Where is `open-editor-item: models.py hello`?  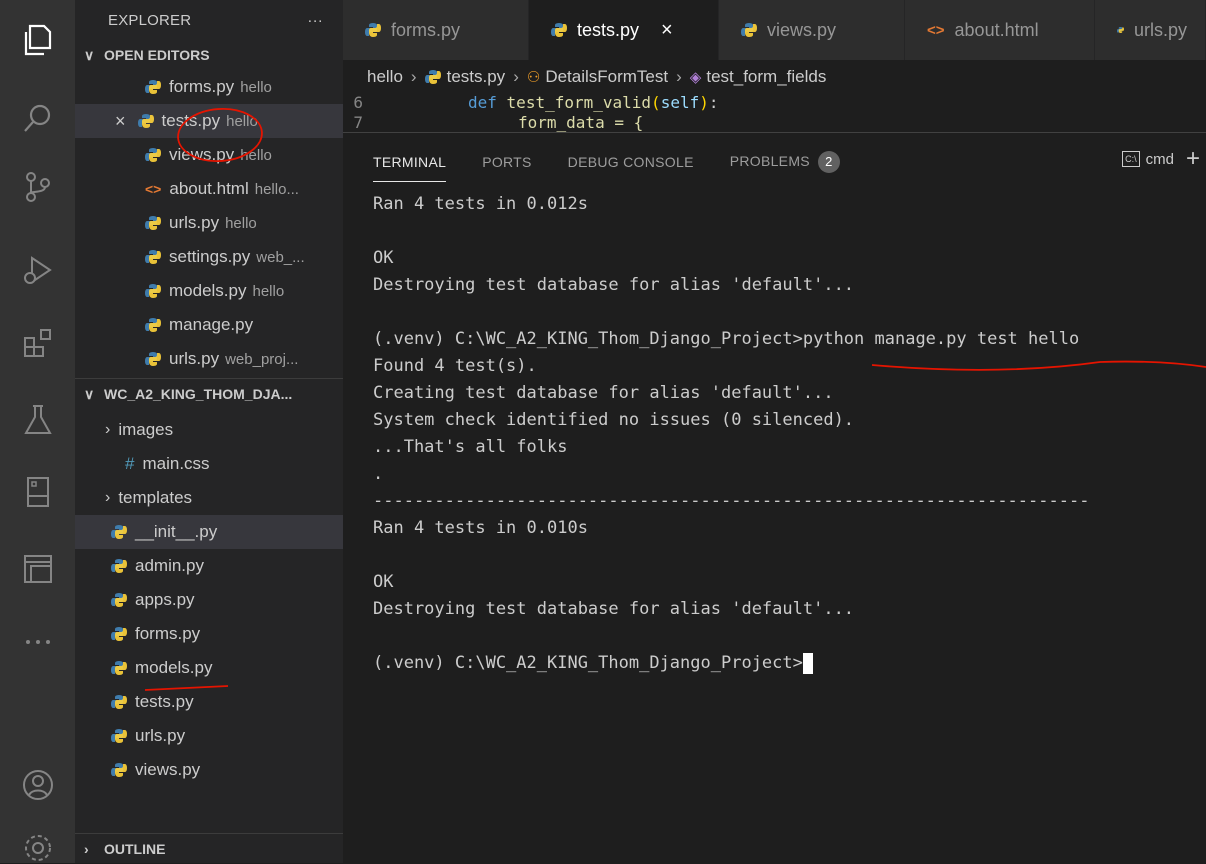
open-editor-item: models.py hello is located at coordinates (209, 291).